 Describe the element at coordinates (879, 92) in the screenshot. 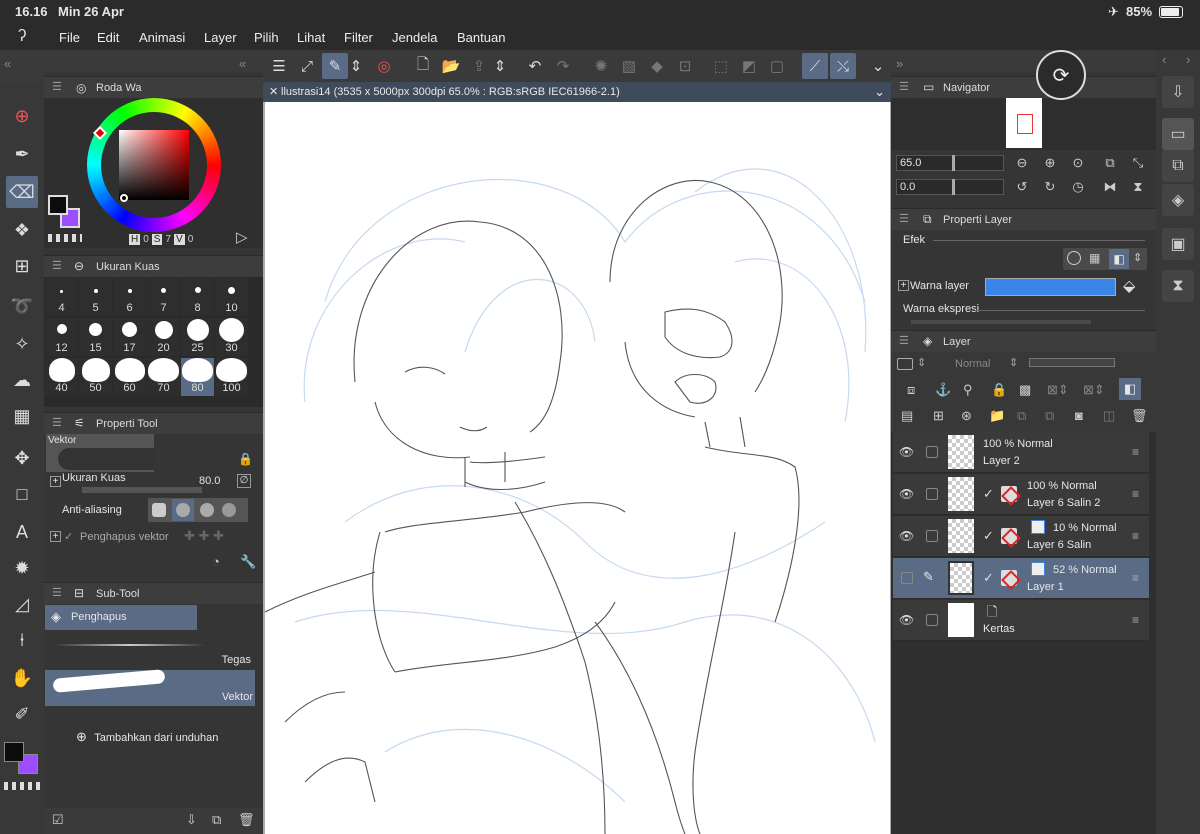

I see `document-chevron-down-icon: ⌄` at that location.